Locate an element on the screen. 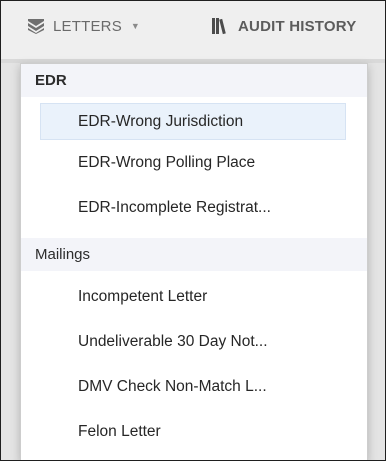 This screenshot has width=387, height=462. menu-item-felon-letter: Felon Letter is located at coordinates (194, 432).